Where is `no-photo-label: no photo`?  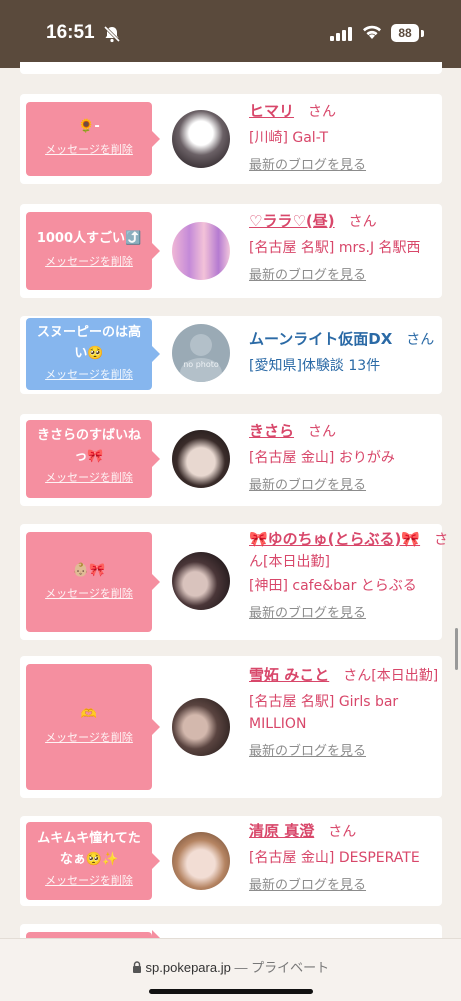
no-photo-label: no photo is located at coordinates (201, 364).